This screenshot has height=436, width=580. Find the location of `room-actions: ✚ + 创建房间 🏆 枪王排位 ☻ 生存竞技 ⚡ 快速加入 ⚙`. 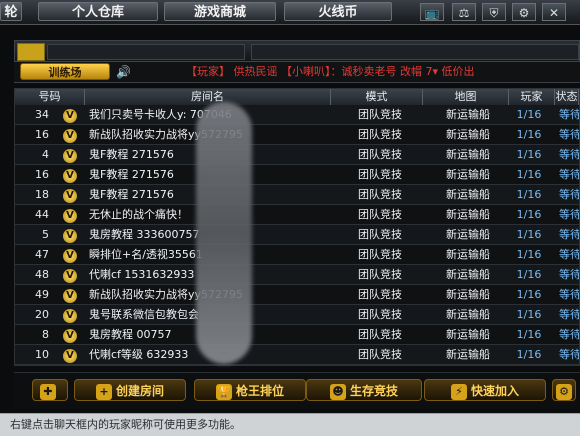

room-actions: ✚ + 创建房间 🏆 枪王排位 ☻ 生存竞技 ⚡ 快速加入 ⚙ is located at coordinates (297, 390).